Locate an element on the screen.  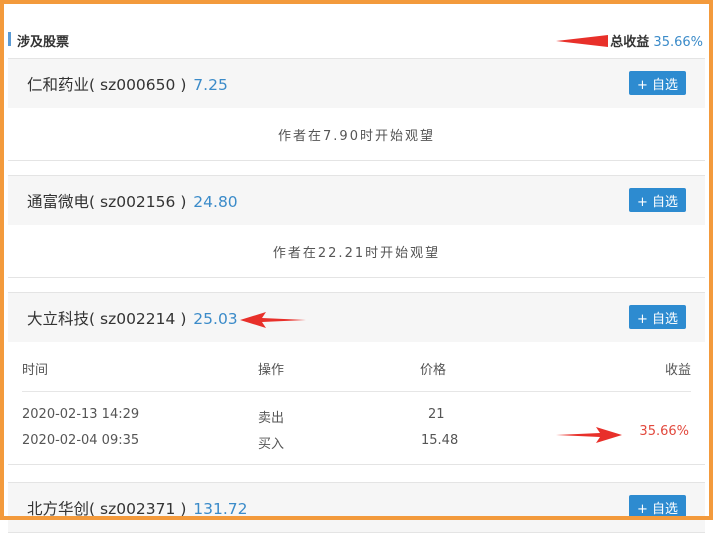
stock-title: 大立科技( sz002214 ) 25.03 is located at coordinates (132, 318).